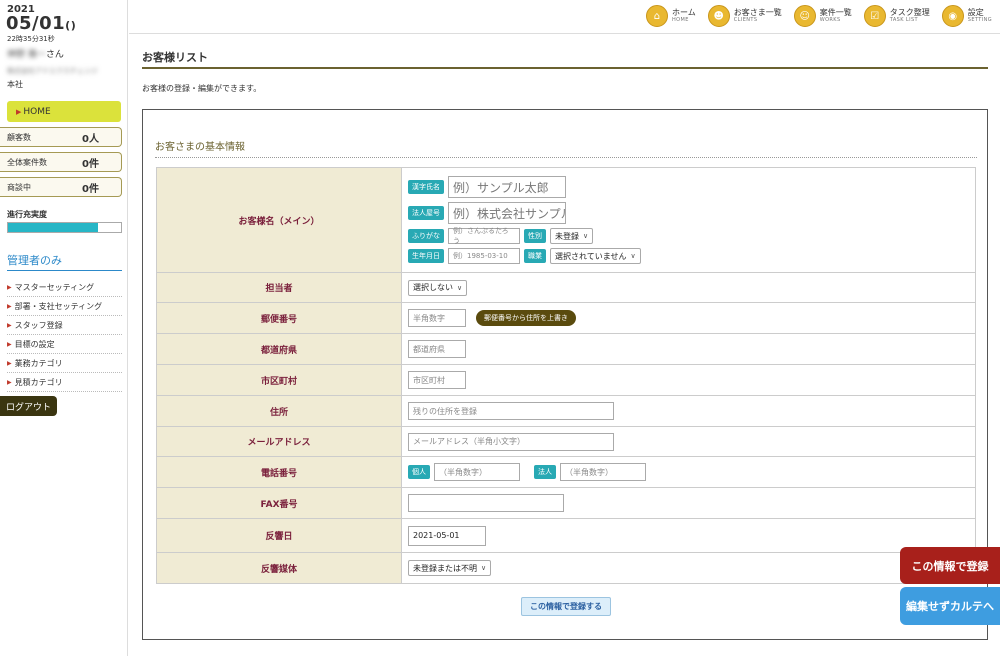 Image resolution: width=1000 pixels, height=656 pixels. What do you see at coordinates (279, 287) in the screenshot?
I see `label-staff: 担当者` at bounding box center [279, 287].